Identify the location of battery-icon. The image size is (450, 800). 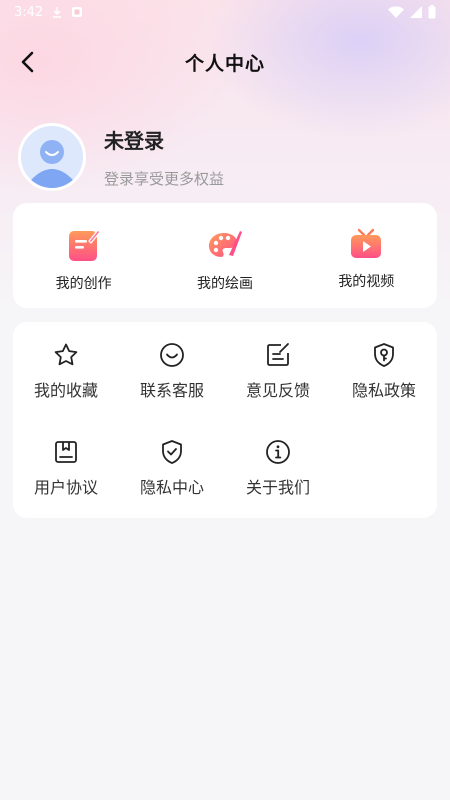
(432, 12).